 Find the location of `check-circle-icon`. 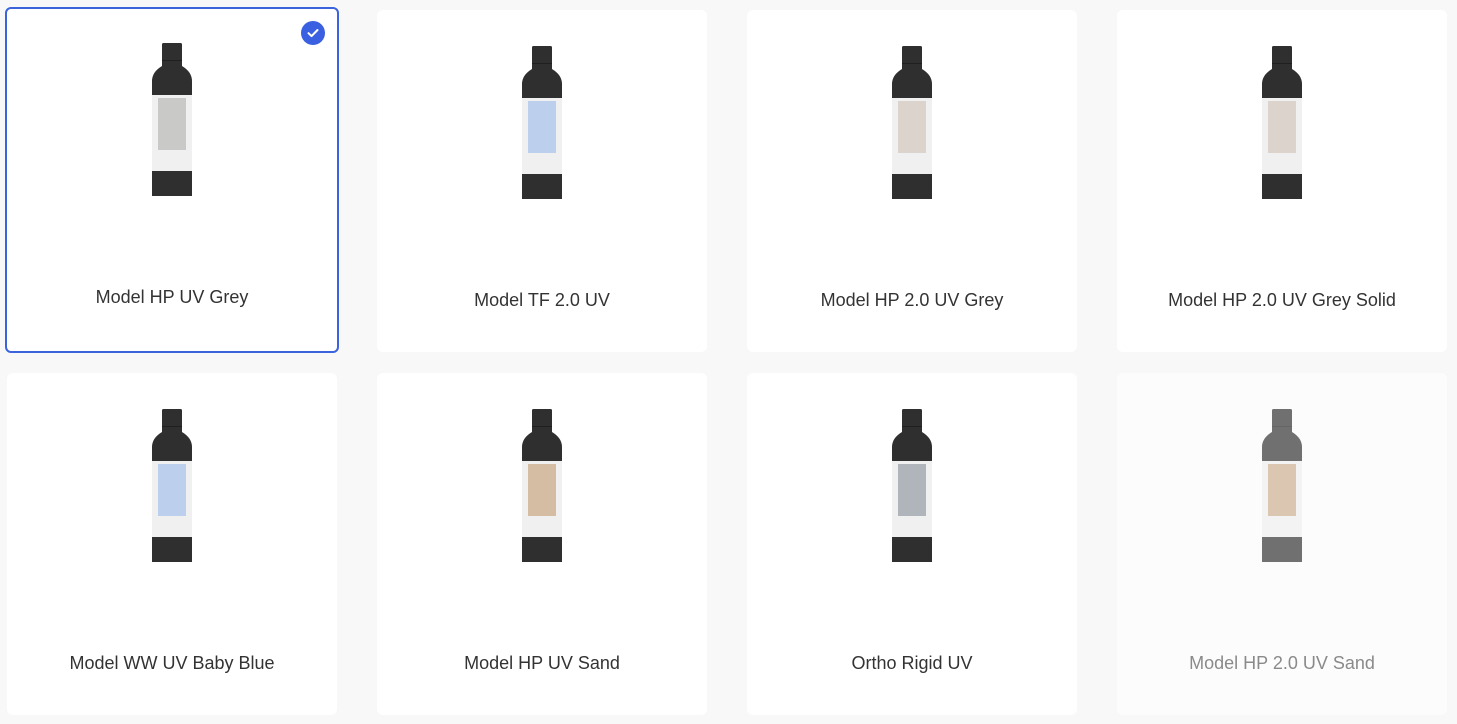

check-circle-icon is located at coordinates (313, 33).